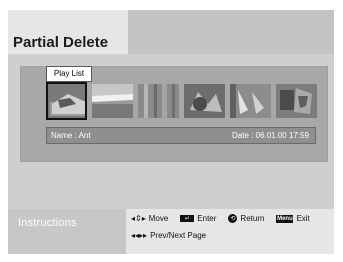  Describe the element at coordinates (181, 135) in the screenshot. I see `info-bar: Name : Ant Date : 06.01.00 17:59` at that location.